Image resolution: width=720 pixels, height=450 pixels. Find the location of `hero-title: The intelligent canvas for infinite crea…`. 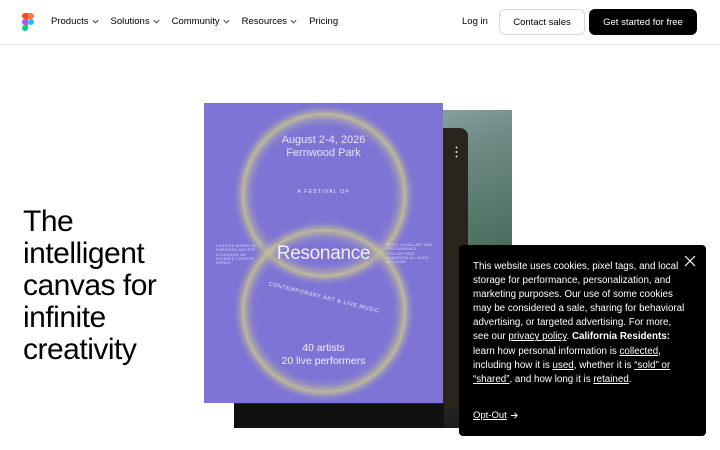

hero-title: The intelligent canvas for infinite crea… is located at coordinates (90, 285).